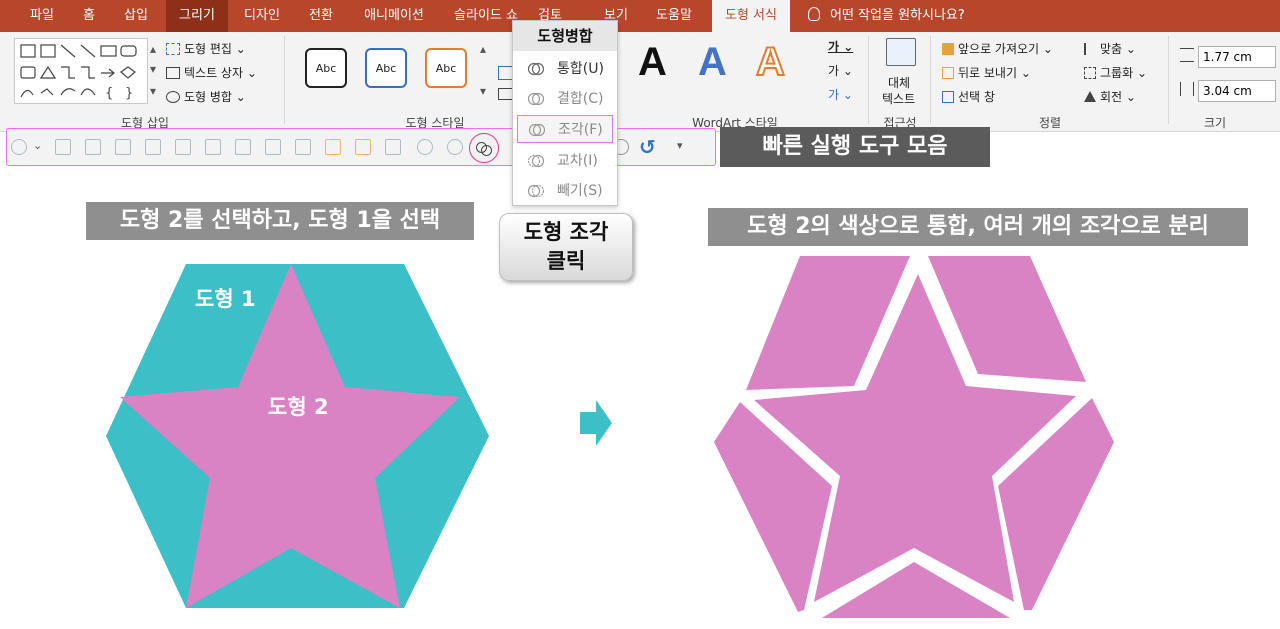 Image resolution: width=1280 pixels, height=629 pixels. I want to click on text-fill-icon: 가 ⌄, so click(840, 46).